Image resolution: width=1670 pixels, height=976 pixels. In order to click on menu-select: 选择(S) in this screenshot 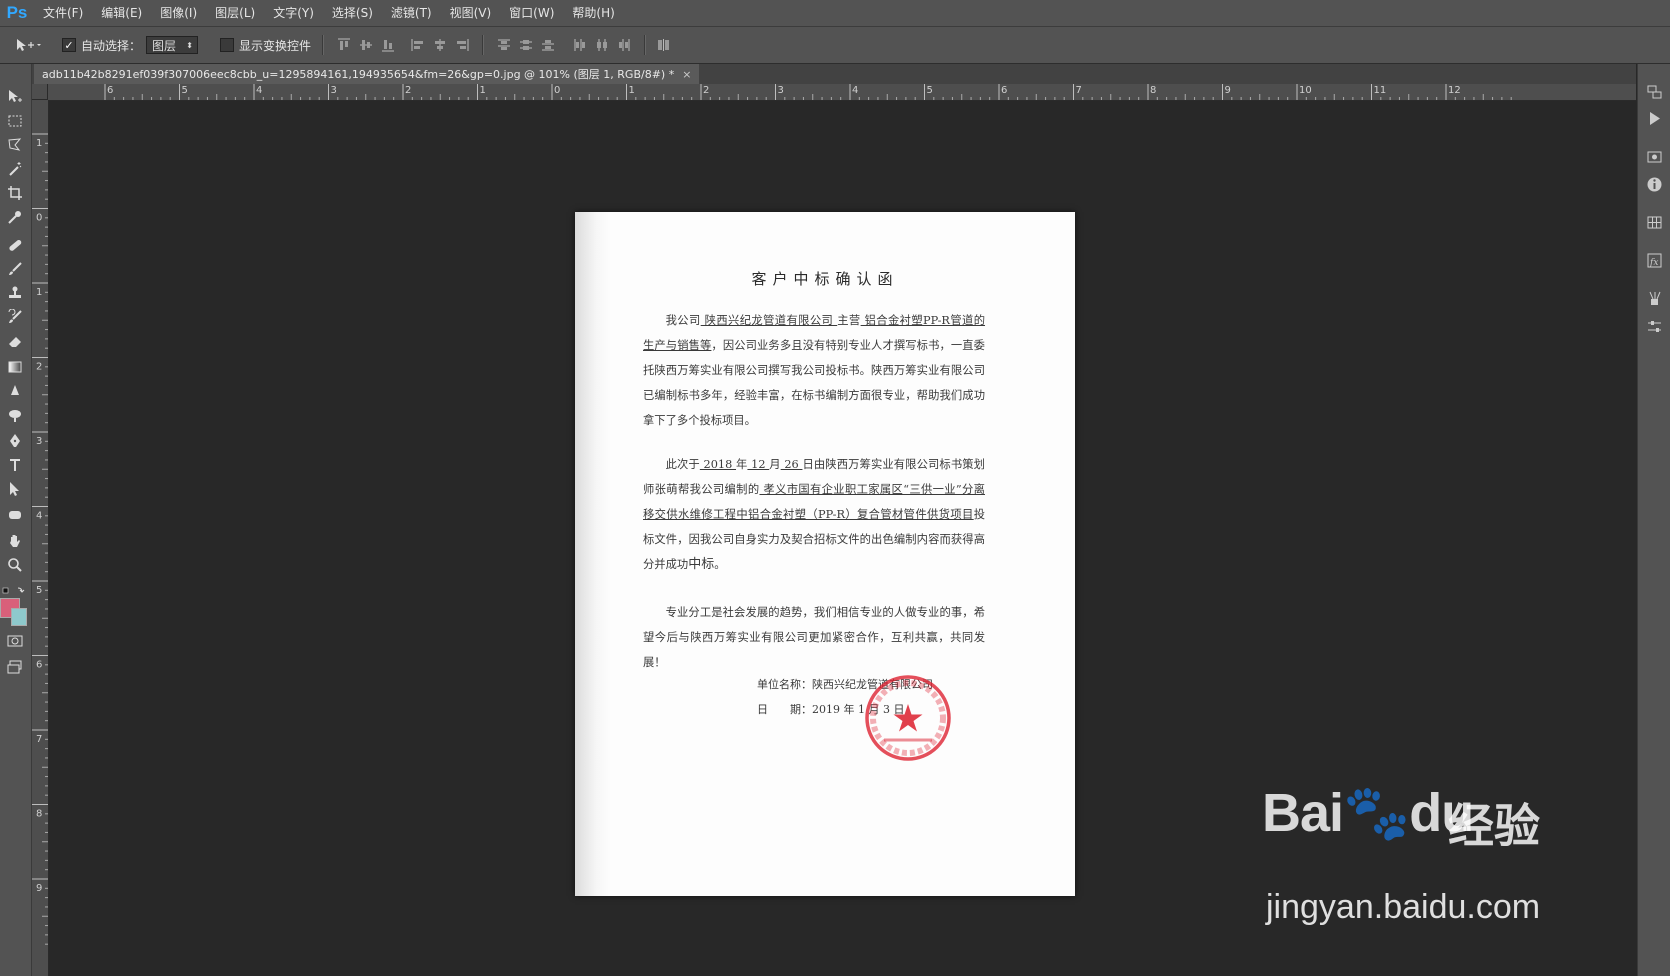, I will do `click(352, 13)`.